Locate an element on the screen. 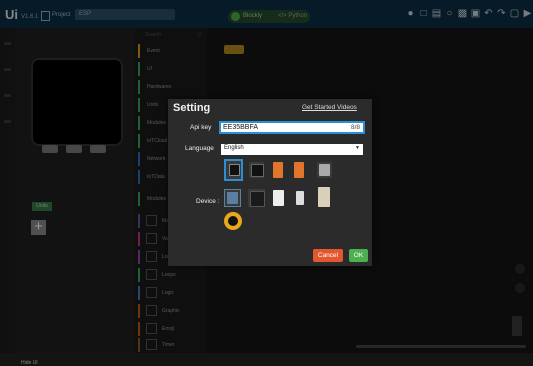  device-option-stickc-plus is located at coordinates (299, 170).